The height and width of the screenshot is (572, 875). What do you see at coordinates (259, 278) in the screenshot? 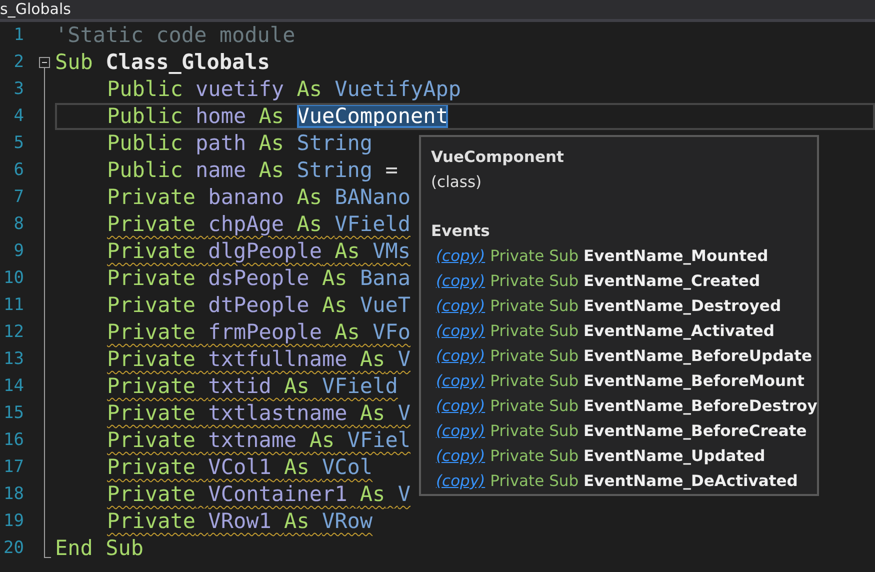
I see `code-line: Private dsPeople As Bana` at bounding box center [259, 278].